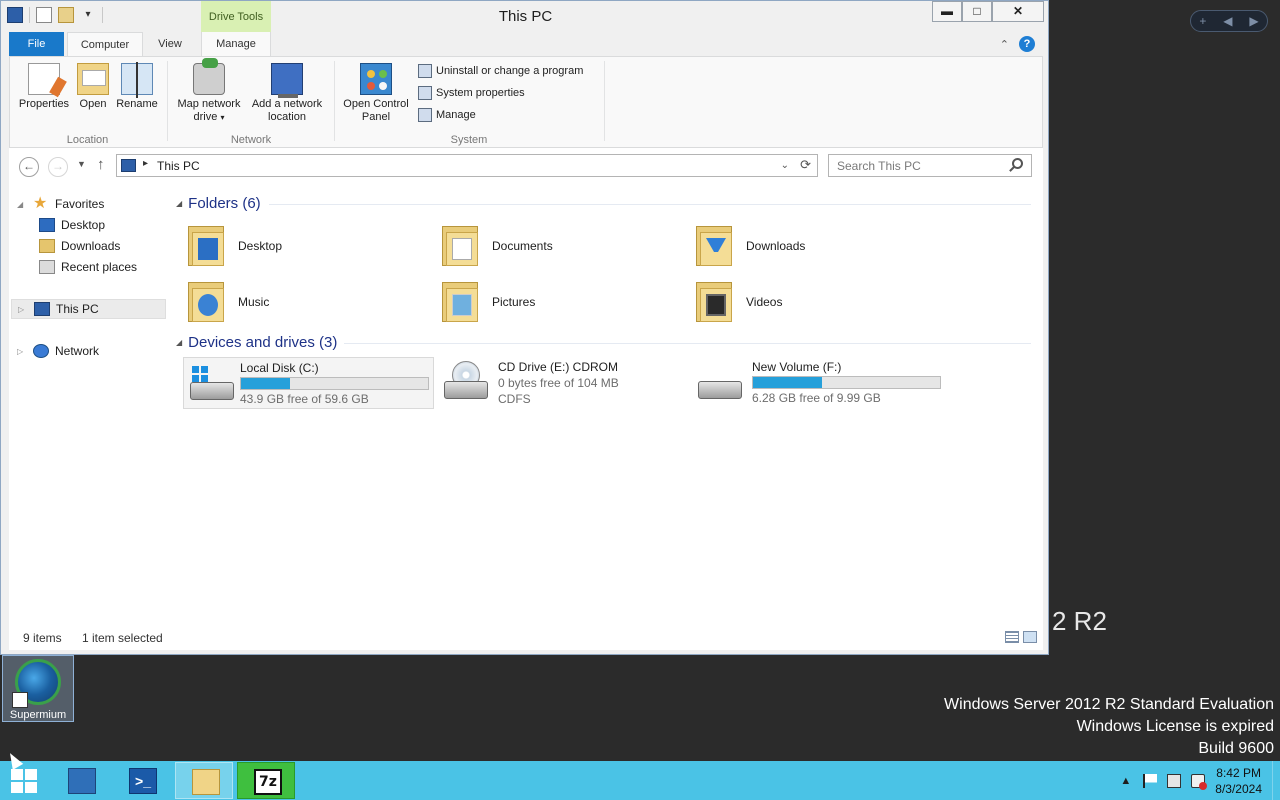 The image size is (1280, 800). I want to click on clock: 8:42 PM 8/3/2024, so click(1238, 781).